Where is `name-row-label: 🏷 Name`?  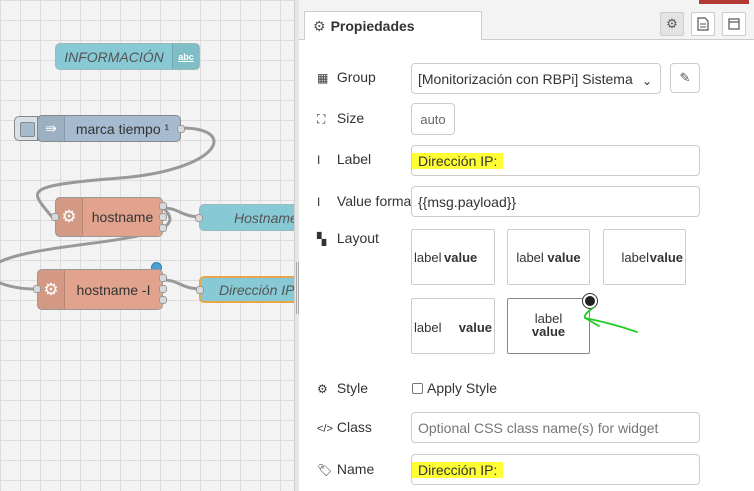 name-row-label: 🏷 Name is located at coordinates (345, 469).